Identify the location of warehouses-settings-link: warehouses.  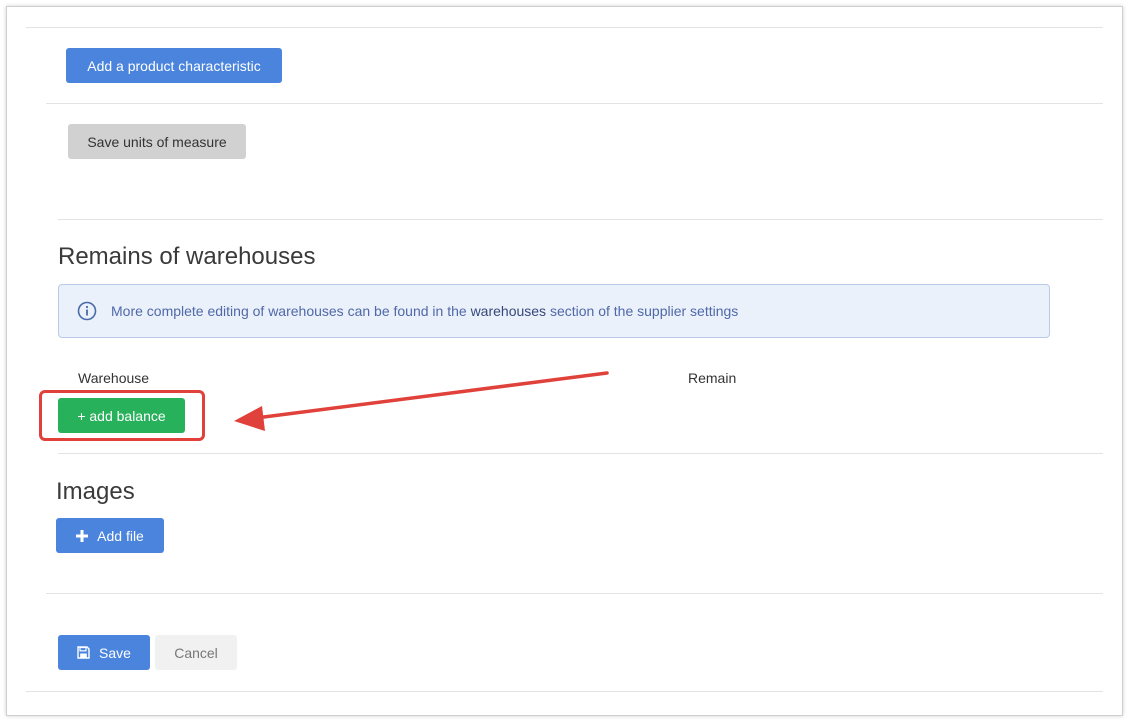
(509, 311).